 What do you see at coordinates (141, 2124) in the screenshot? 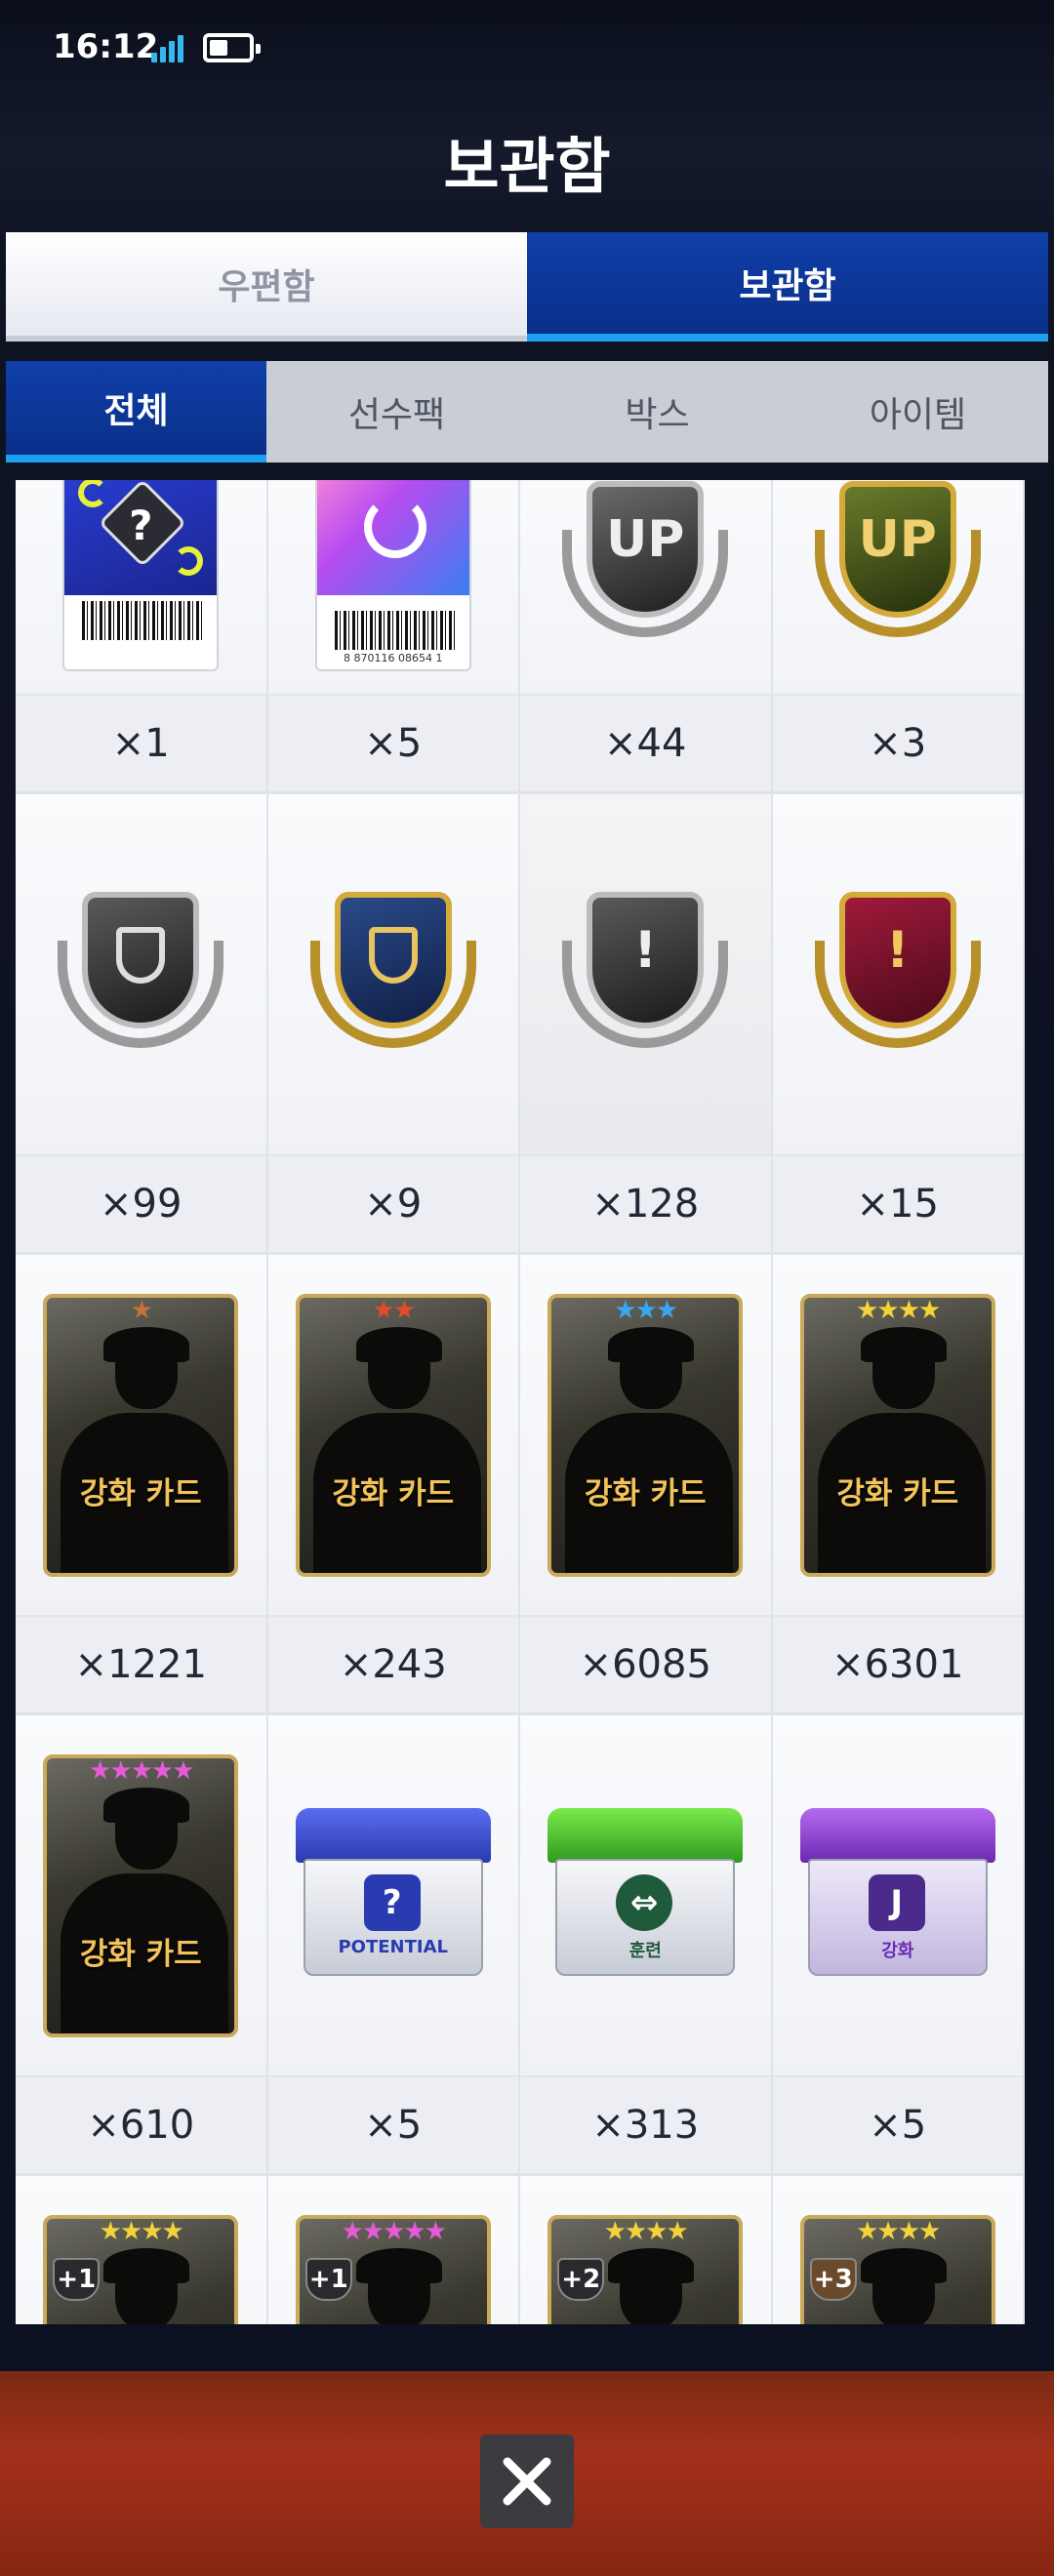
I see `item-count: ×610` at bounding box center [141, 2124].